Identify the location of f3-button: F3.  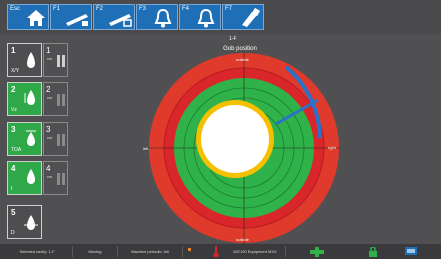
(157, 17).